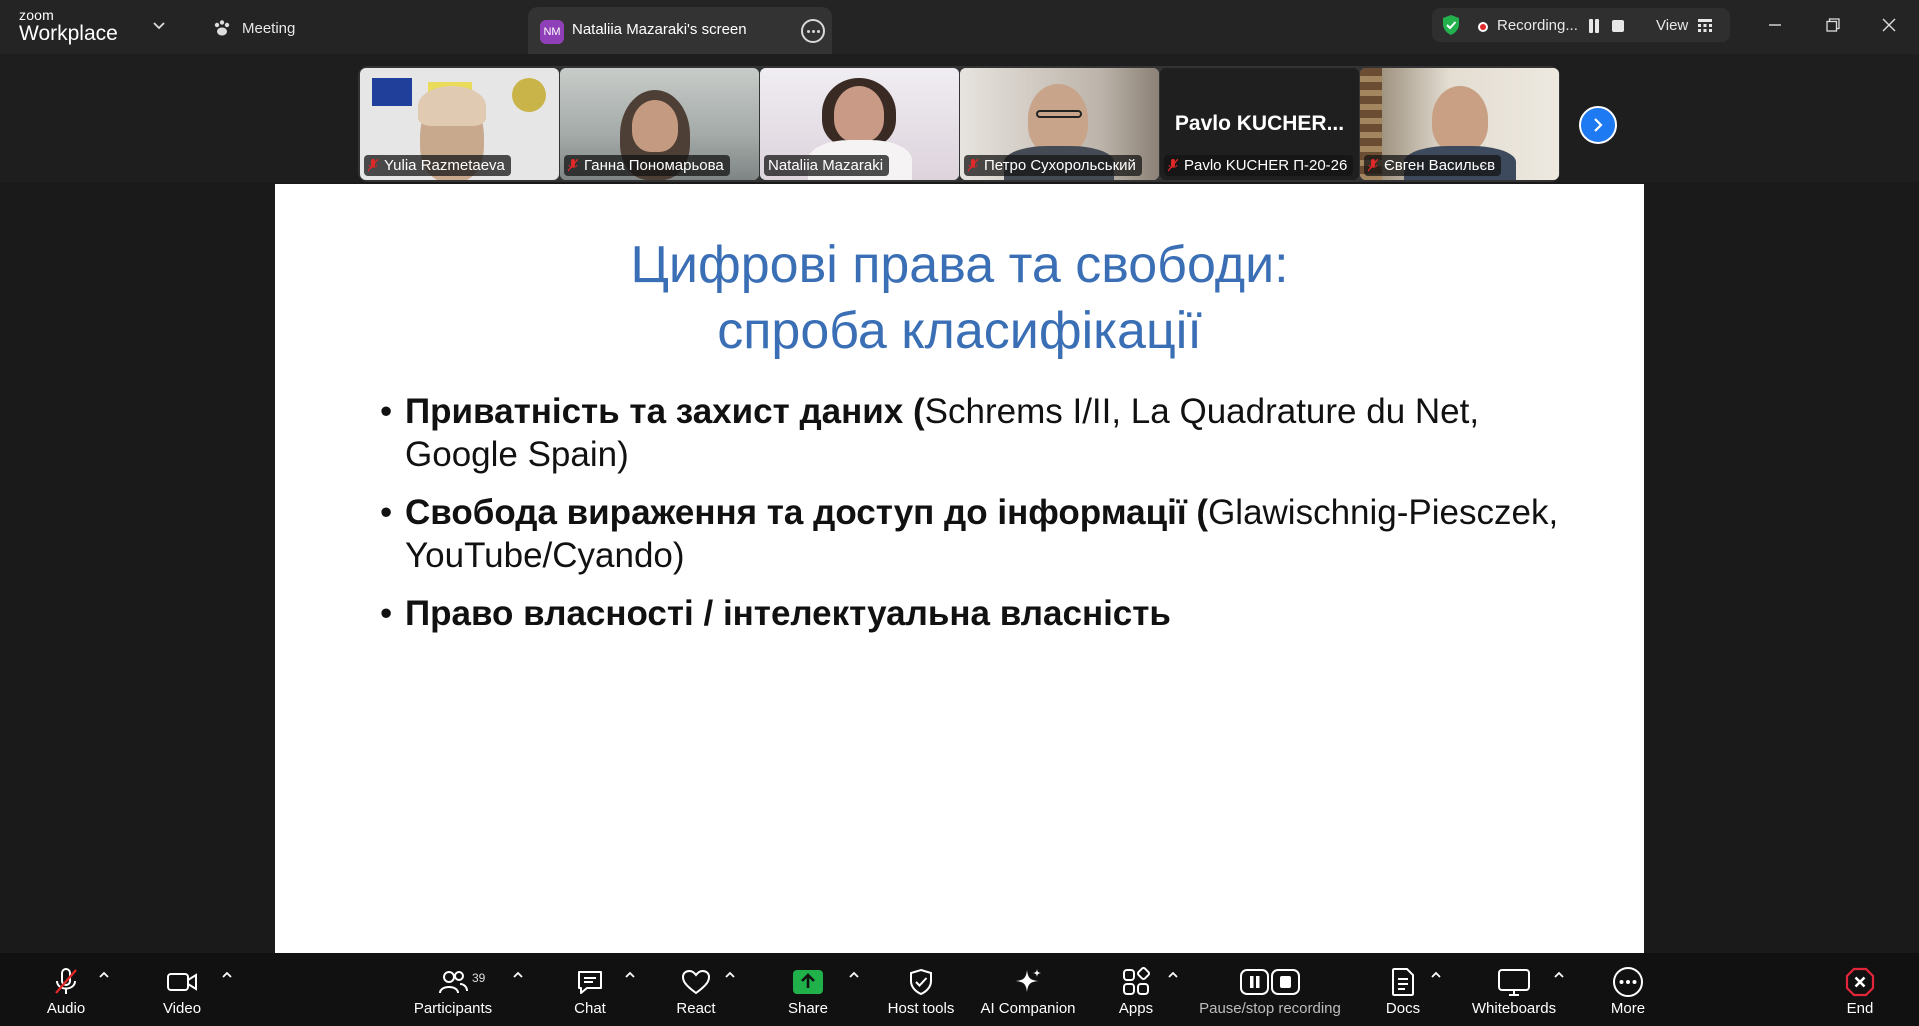 This screenshot has height=1026, width=1919. What do you see at coordinates (1628, 989) in the screenshot?
I see `more-button: More` at bounding box center [1628, 989].